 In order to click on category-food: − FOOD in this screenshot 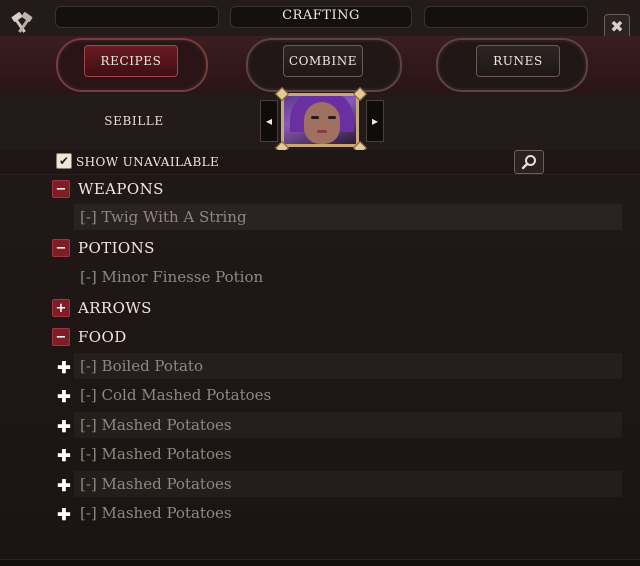, I will do `click(89, 337)`.